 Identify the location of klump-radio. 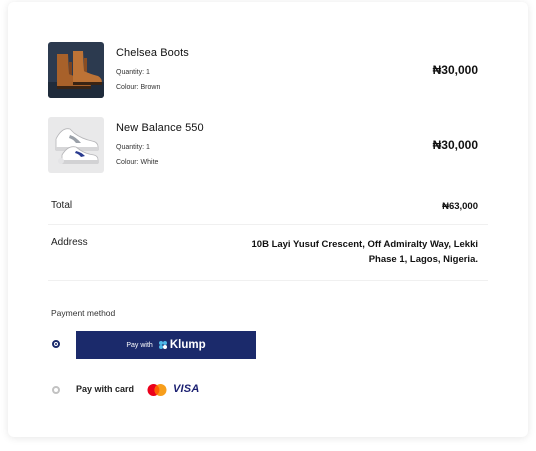
(56, 344).